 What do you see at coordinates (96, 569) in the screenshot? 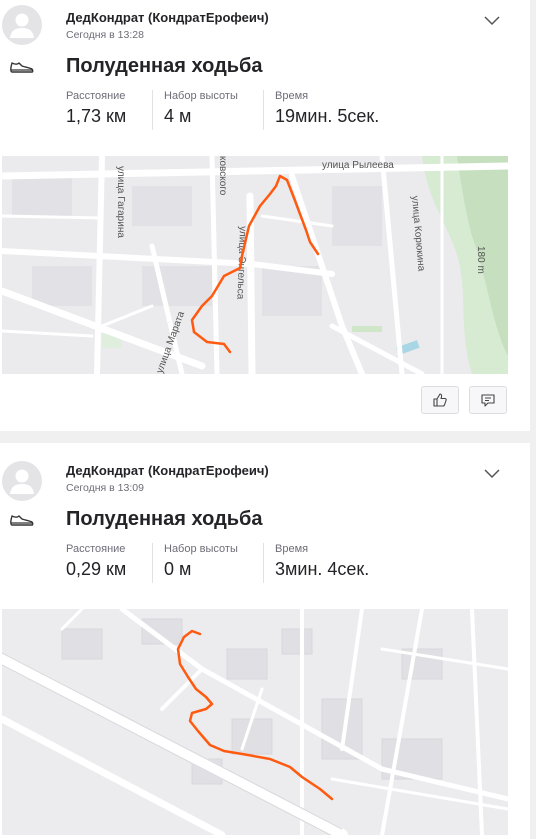
I see `stat-value: 0,29 км` at bounding box center [96, 569].